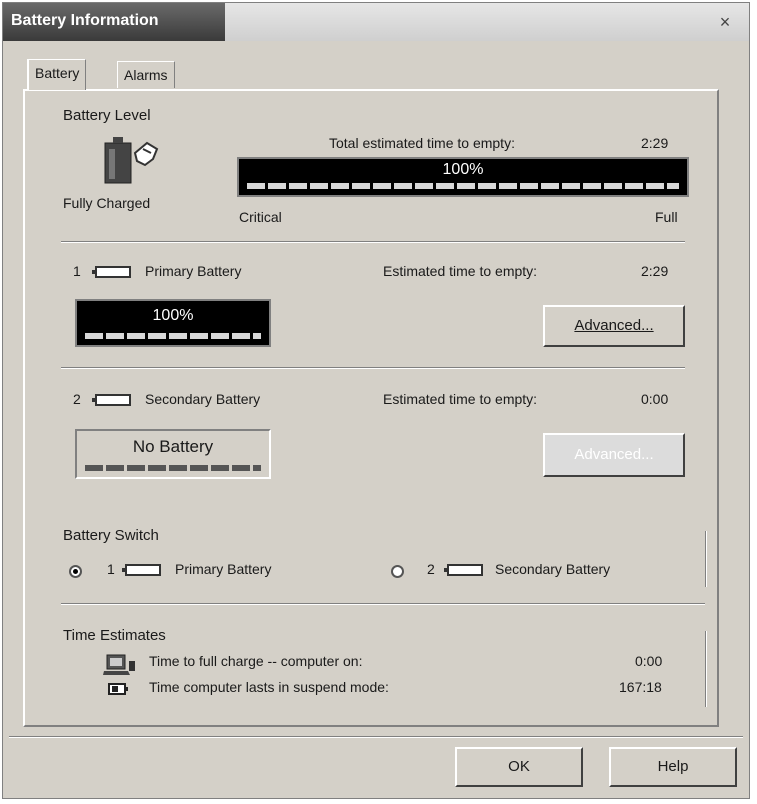 Image resolution: width=757 pixels, height=804 pixels. I want to click on switch-option-1-index: 1, so click(111, 569).